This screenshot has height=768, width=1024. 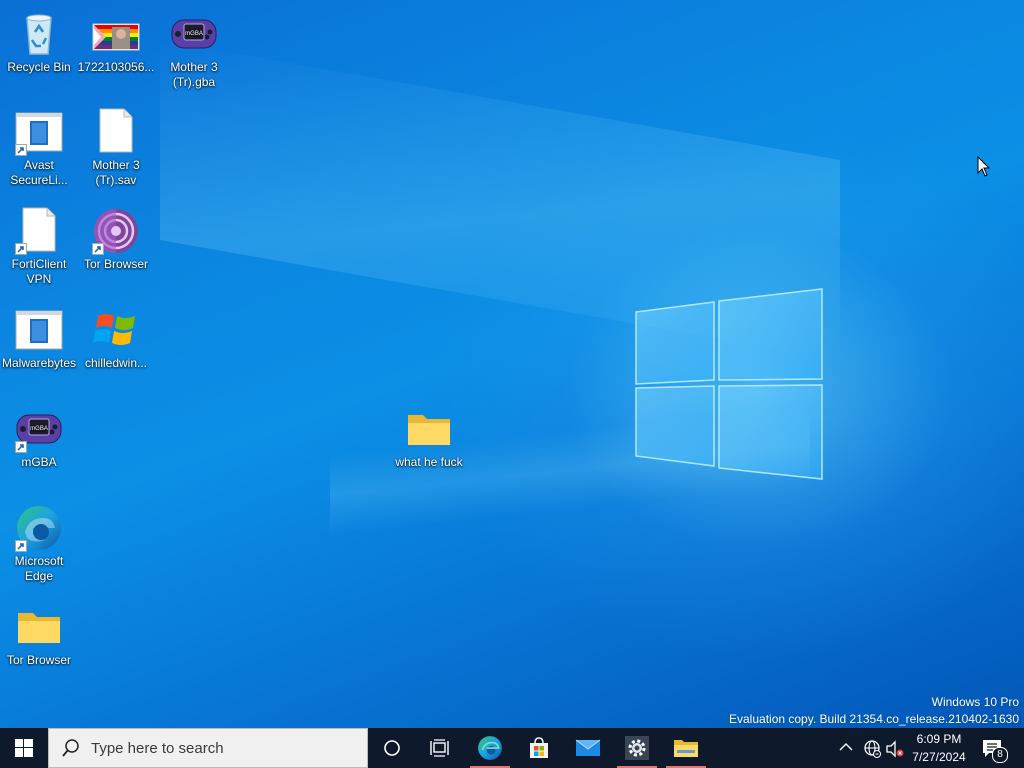 What do you see at coordinates (1000, 755) in the screenshot?
I see `notification-count-badge: 8` at bounding box center [1000, 755].